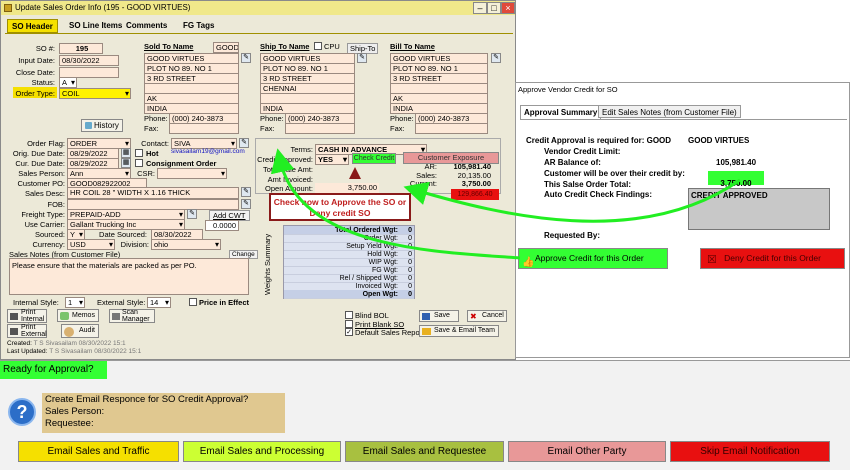  What do you see at coordinates (587, 451) in the screenshot?
I see `email-other-party-button: Email Other Party` at bounding box center [587, 451].